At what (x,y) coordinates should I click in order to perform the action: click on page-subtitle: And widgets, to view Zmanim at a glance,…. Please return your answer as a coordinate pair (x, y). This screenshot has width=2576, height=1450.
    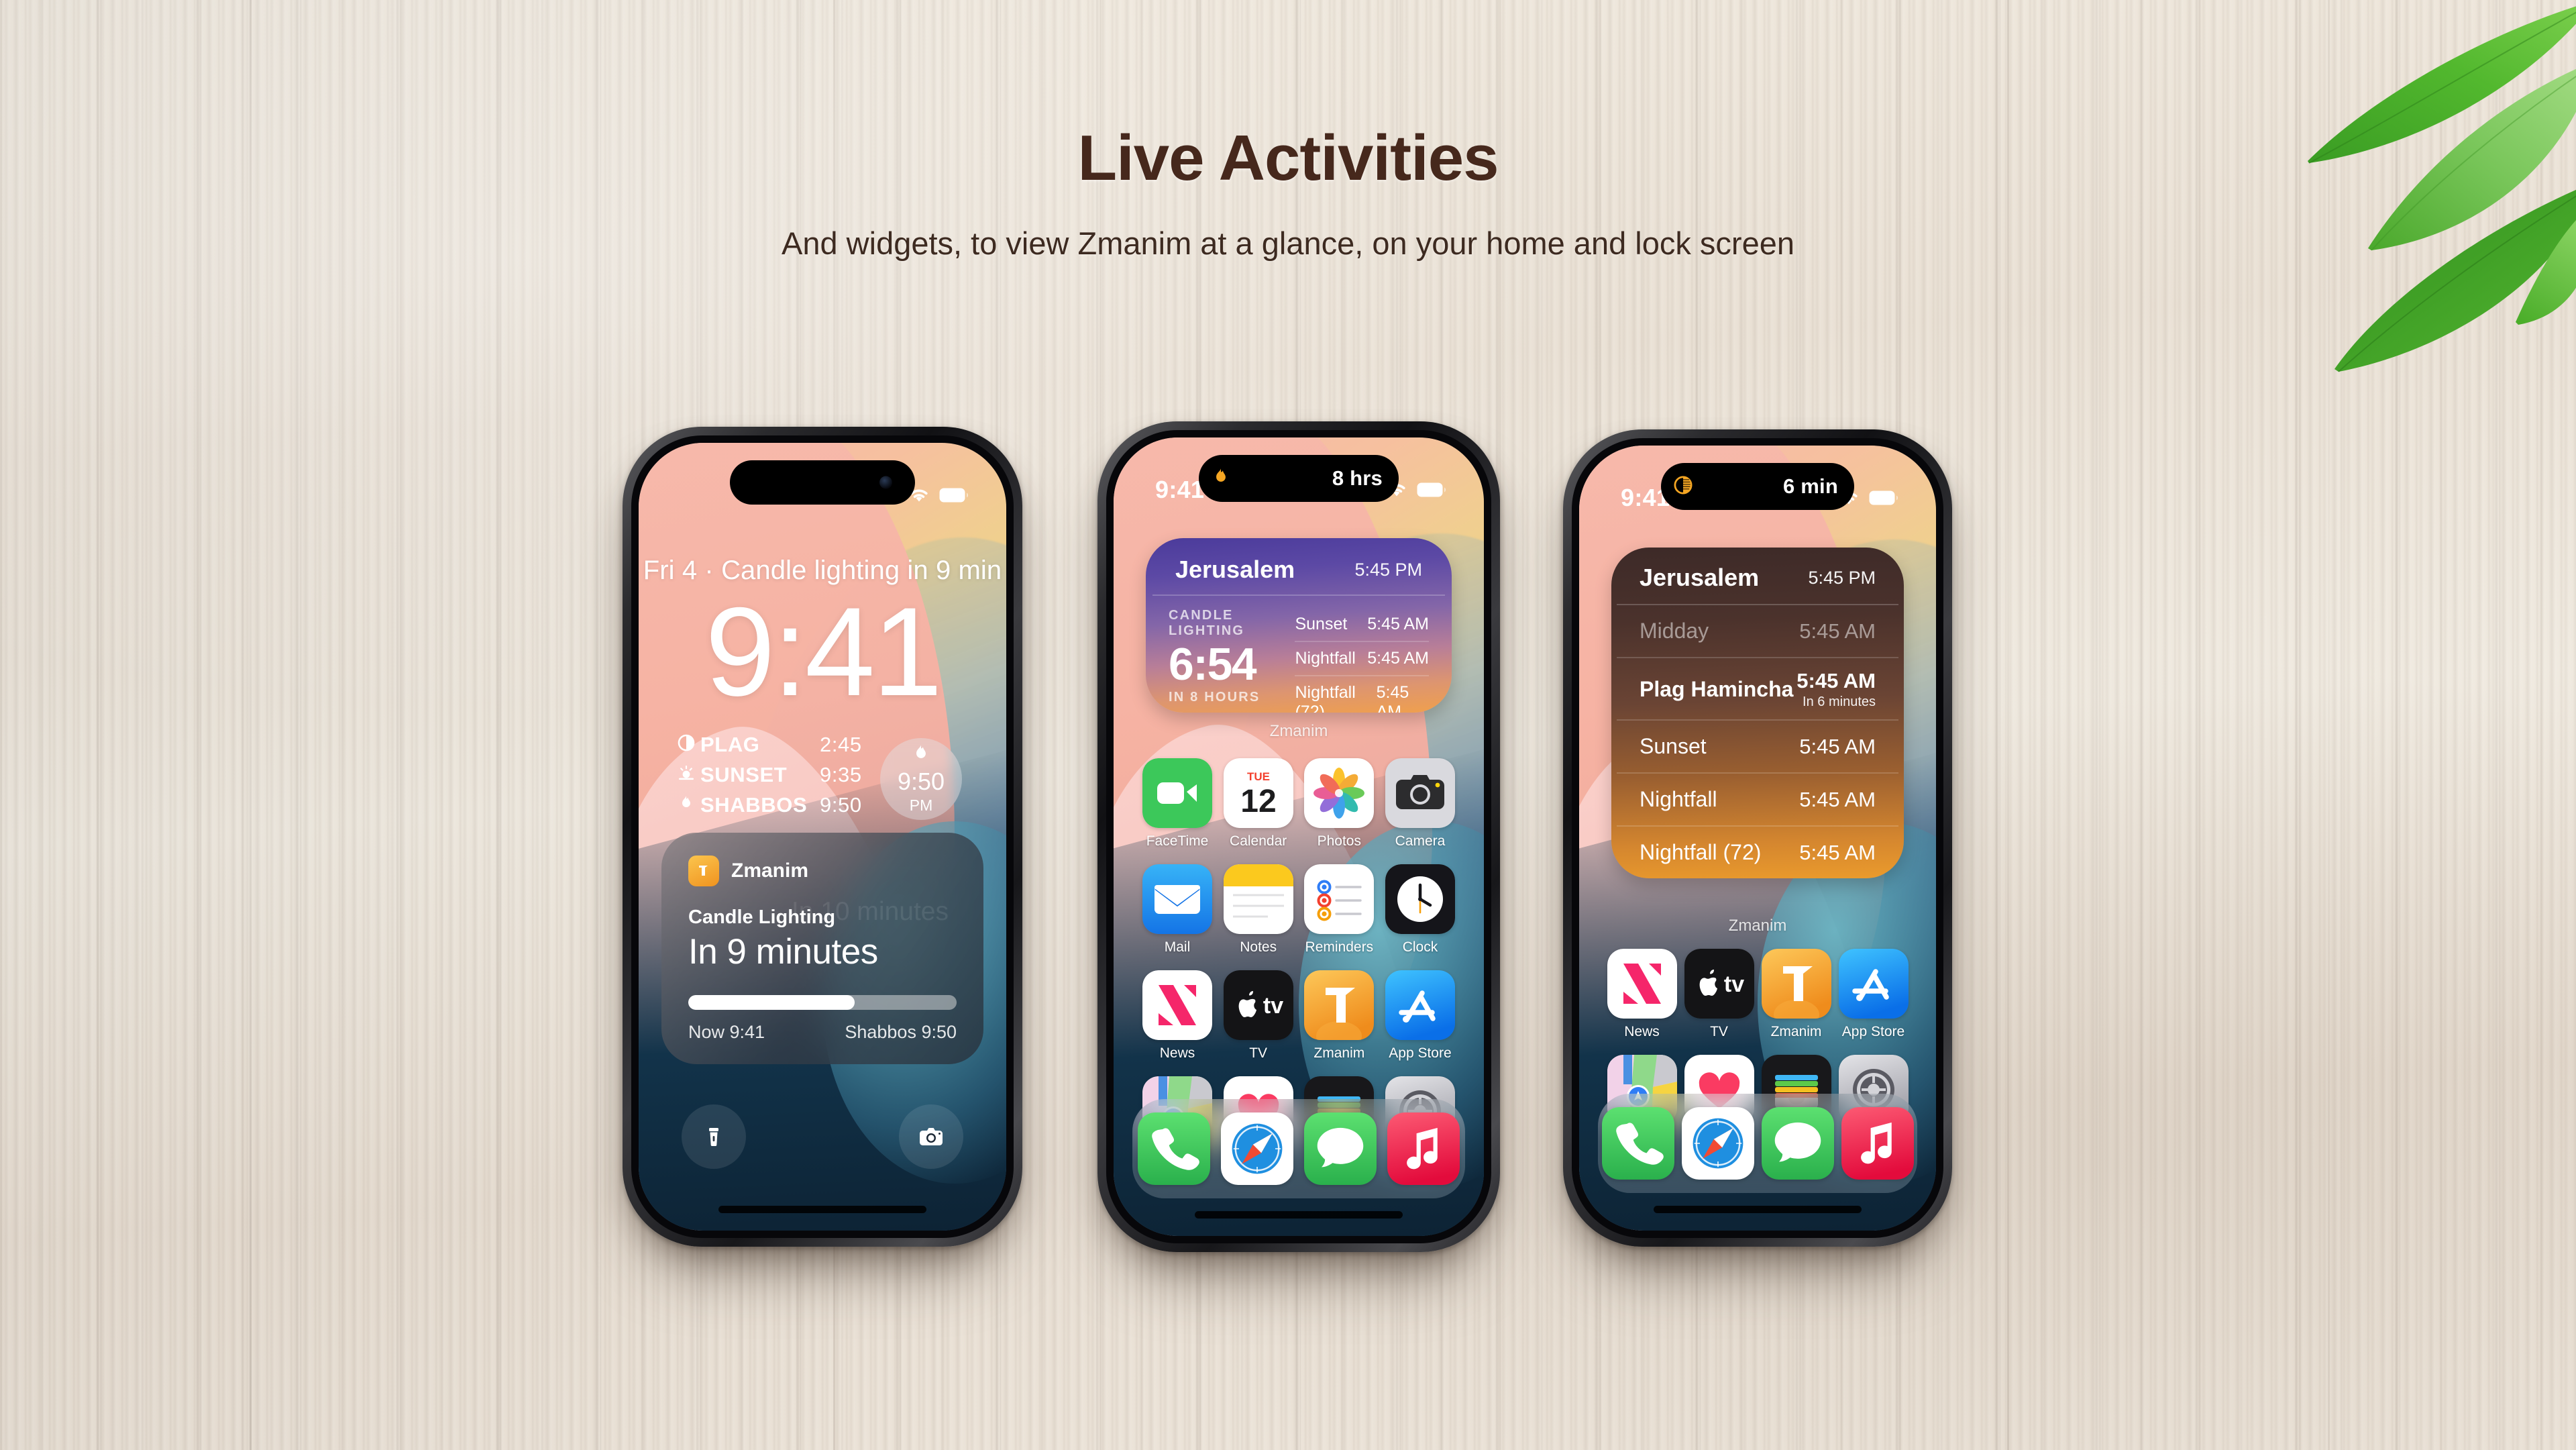
    Looking at the image, I should click on (1288, 243).